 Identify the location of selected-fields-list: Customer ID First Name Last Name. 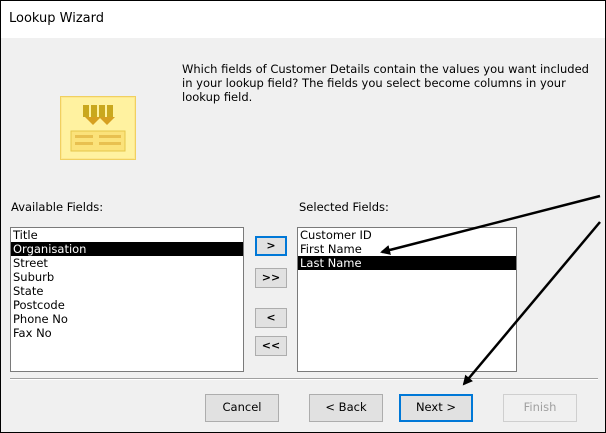
(407, 299).